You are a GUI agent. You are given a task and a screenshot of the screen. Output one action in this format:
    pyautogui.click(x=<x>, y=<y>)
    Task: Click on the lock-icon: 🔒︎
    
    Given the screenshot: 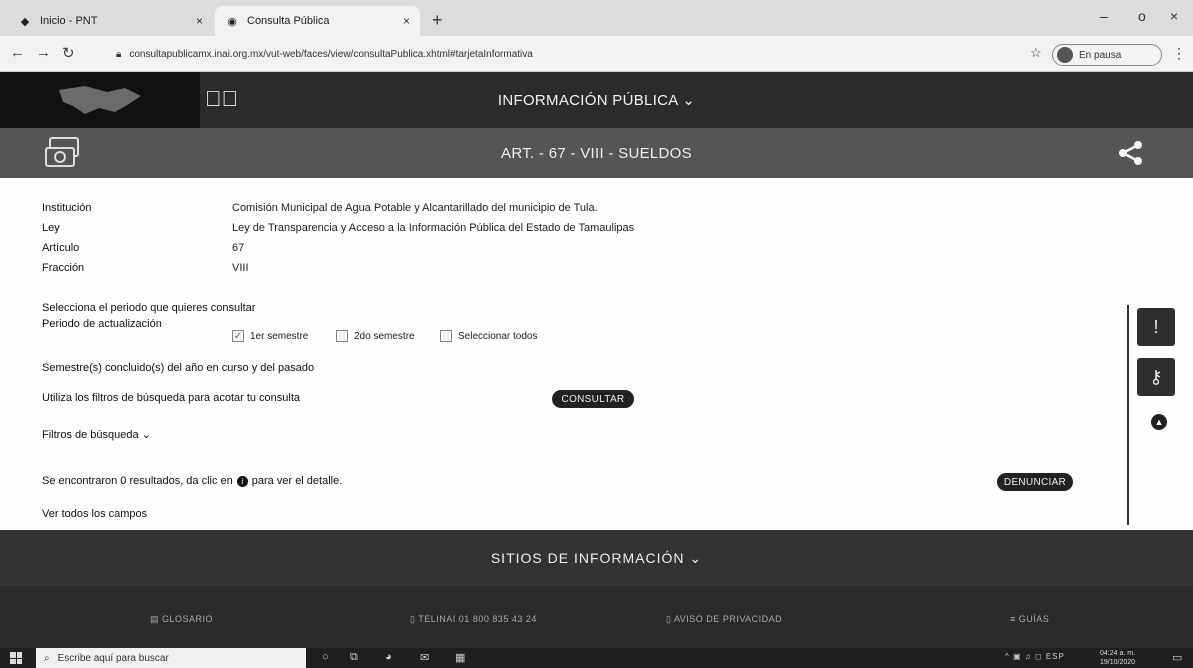 What is the action you would take?
    pyautogui.click(x=119, y=54)
    